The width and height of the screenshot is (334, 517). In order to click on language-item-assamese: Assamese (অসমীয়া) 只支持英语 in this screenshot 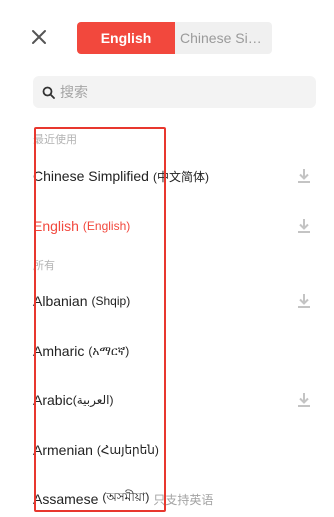, I will do `click(178, 499)`.